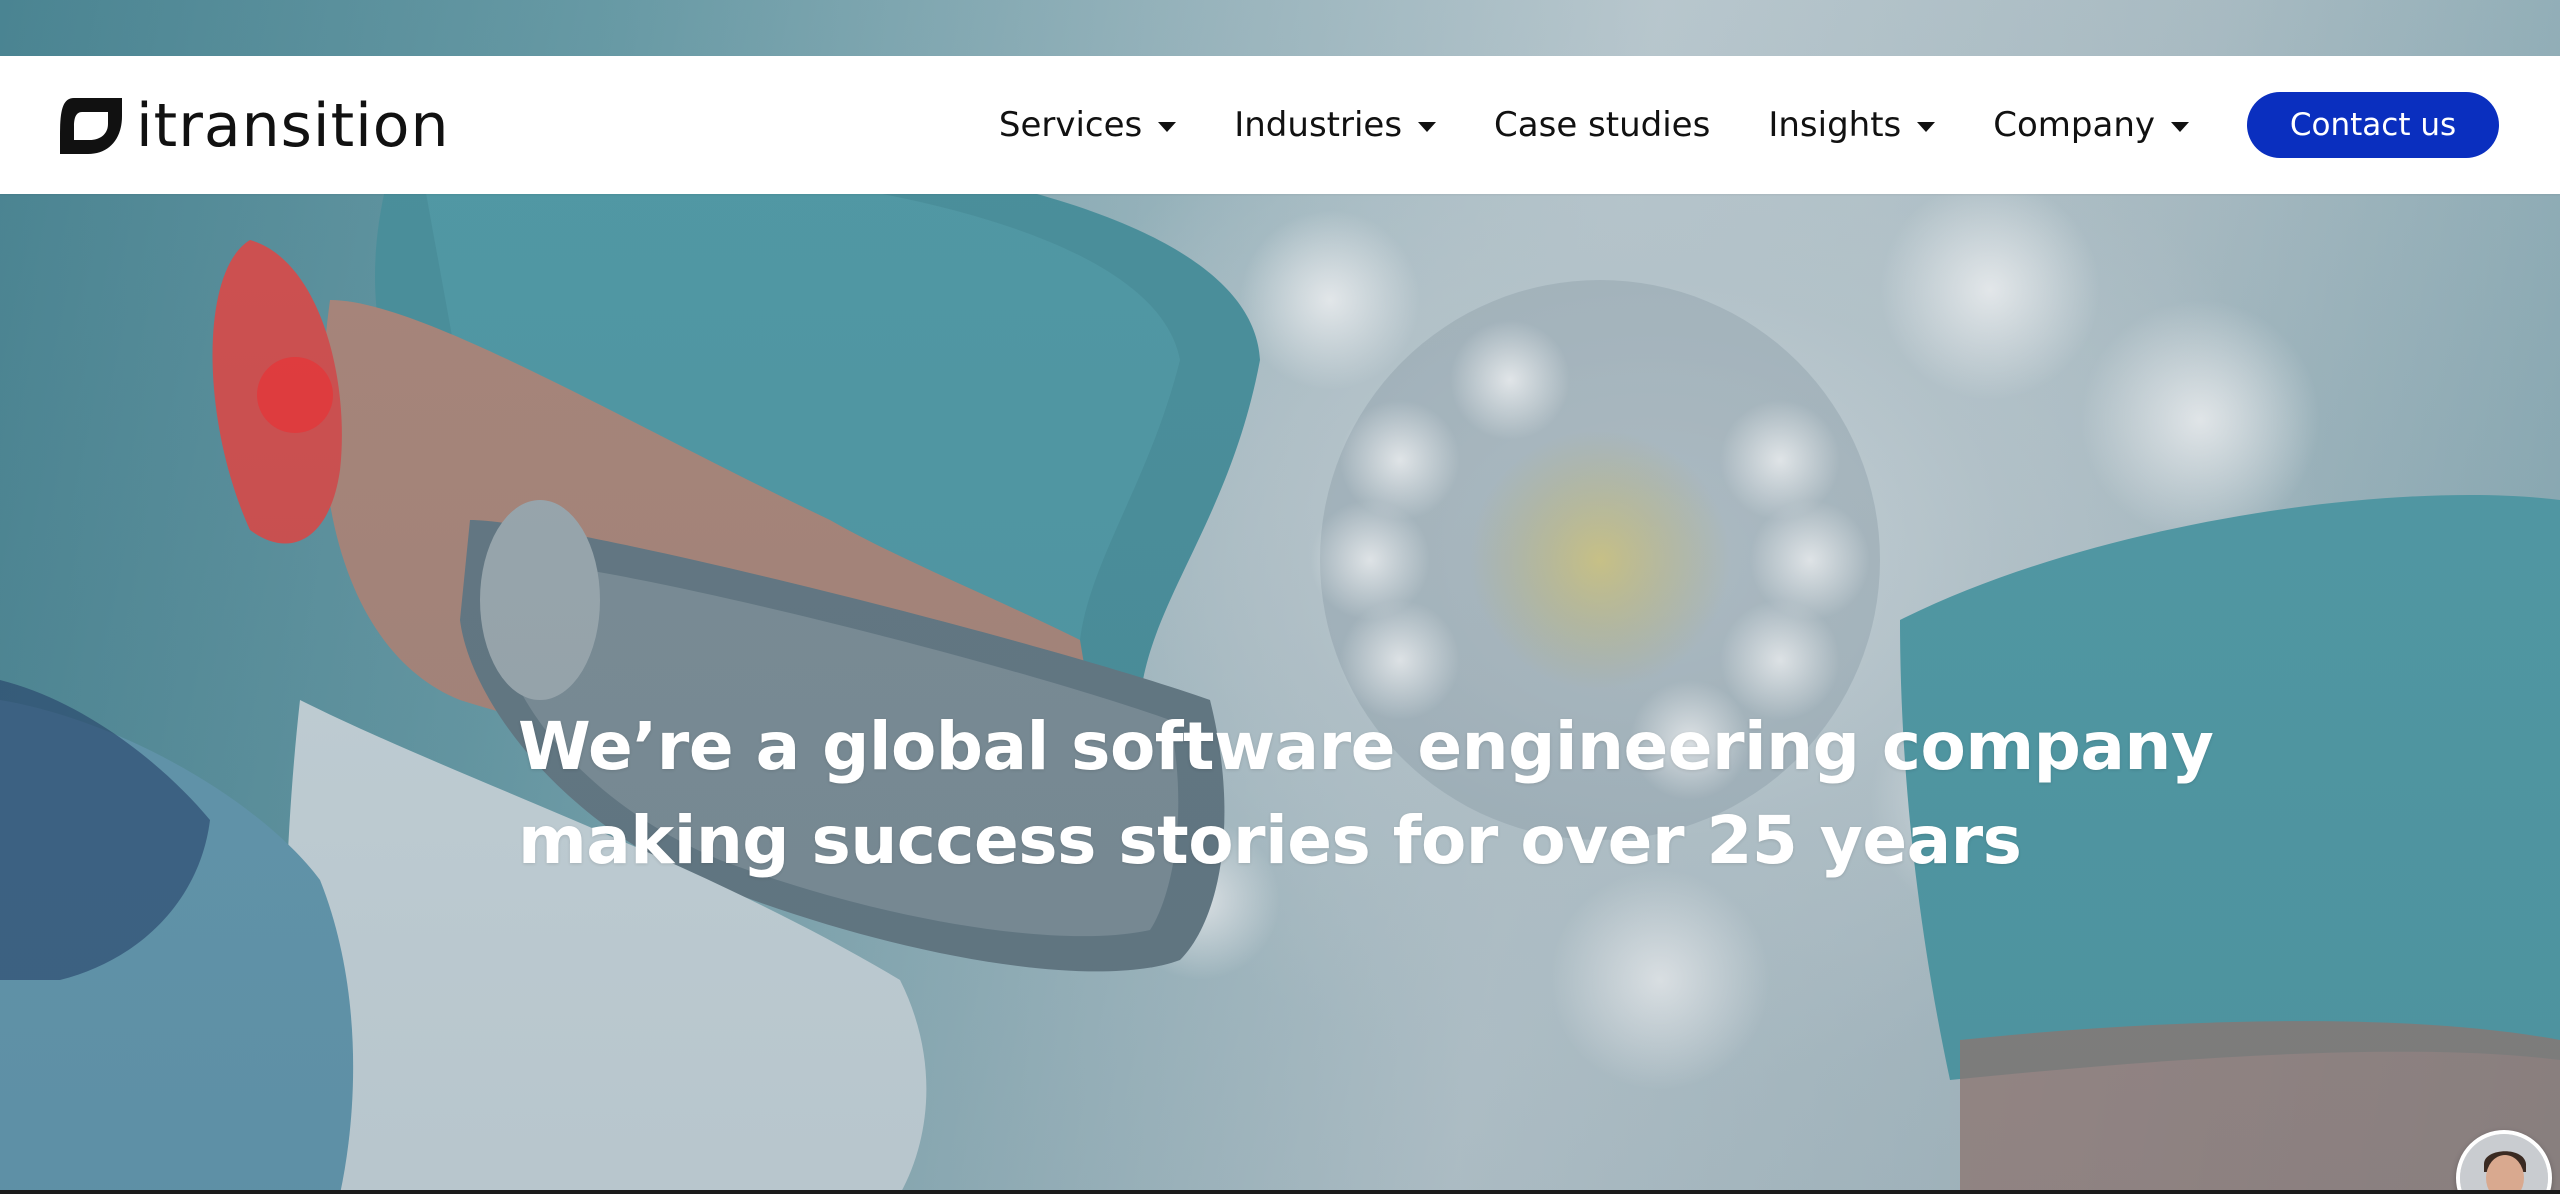 This screenshot has width=2560, height=1194. I want to click on nav-item-company: Company, so click(2091, 125).